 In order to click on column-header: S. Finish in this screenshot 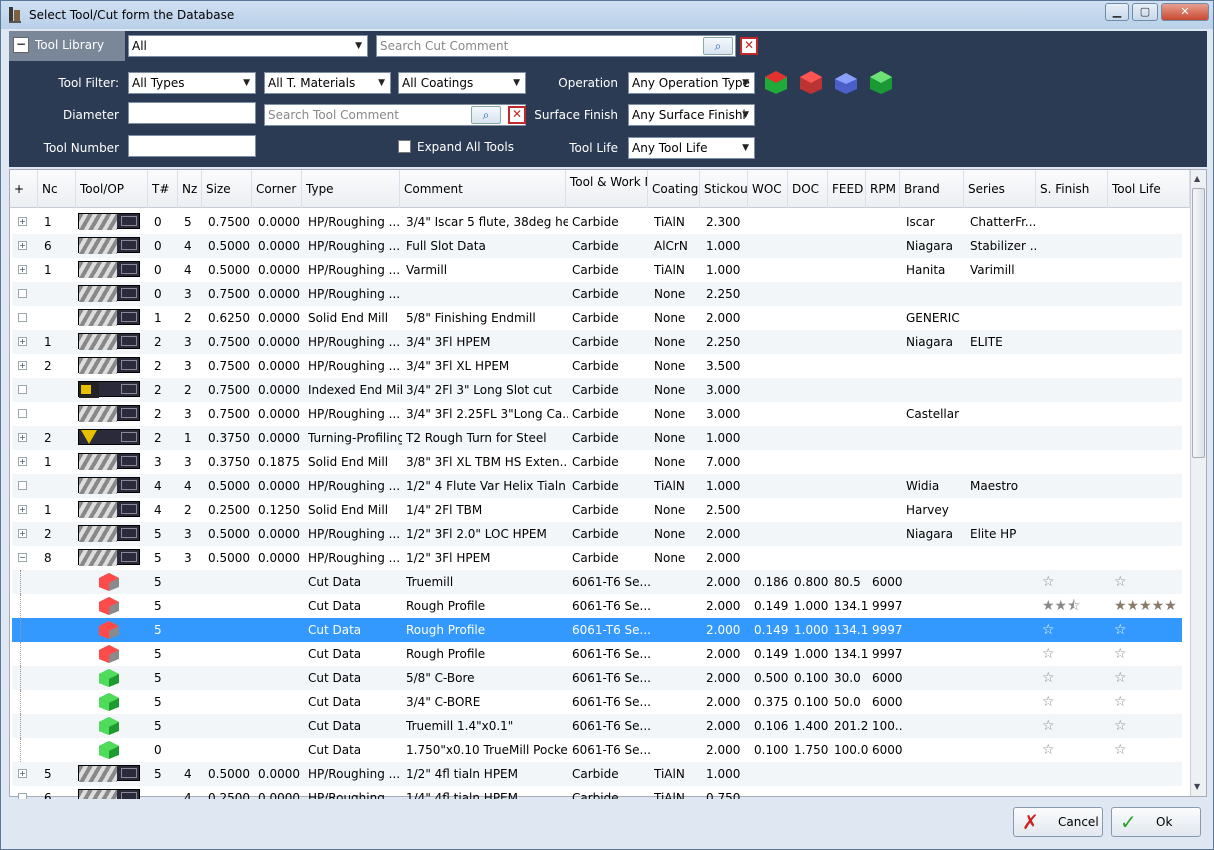, I will do `click(1072, 189)`.